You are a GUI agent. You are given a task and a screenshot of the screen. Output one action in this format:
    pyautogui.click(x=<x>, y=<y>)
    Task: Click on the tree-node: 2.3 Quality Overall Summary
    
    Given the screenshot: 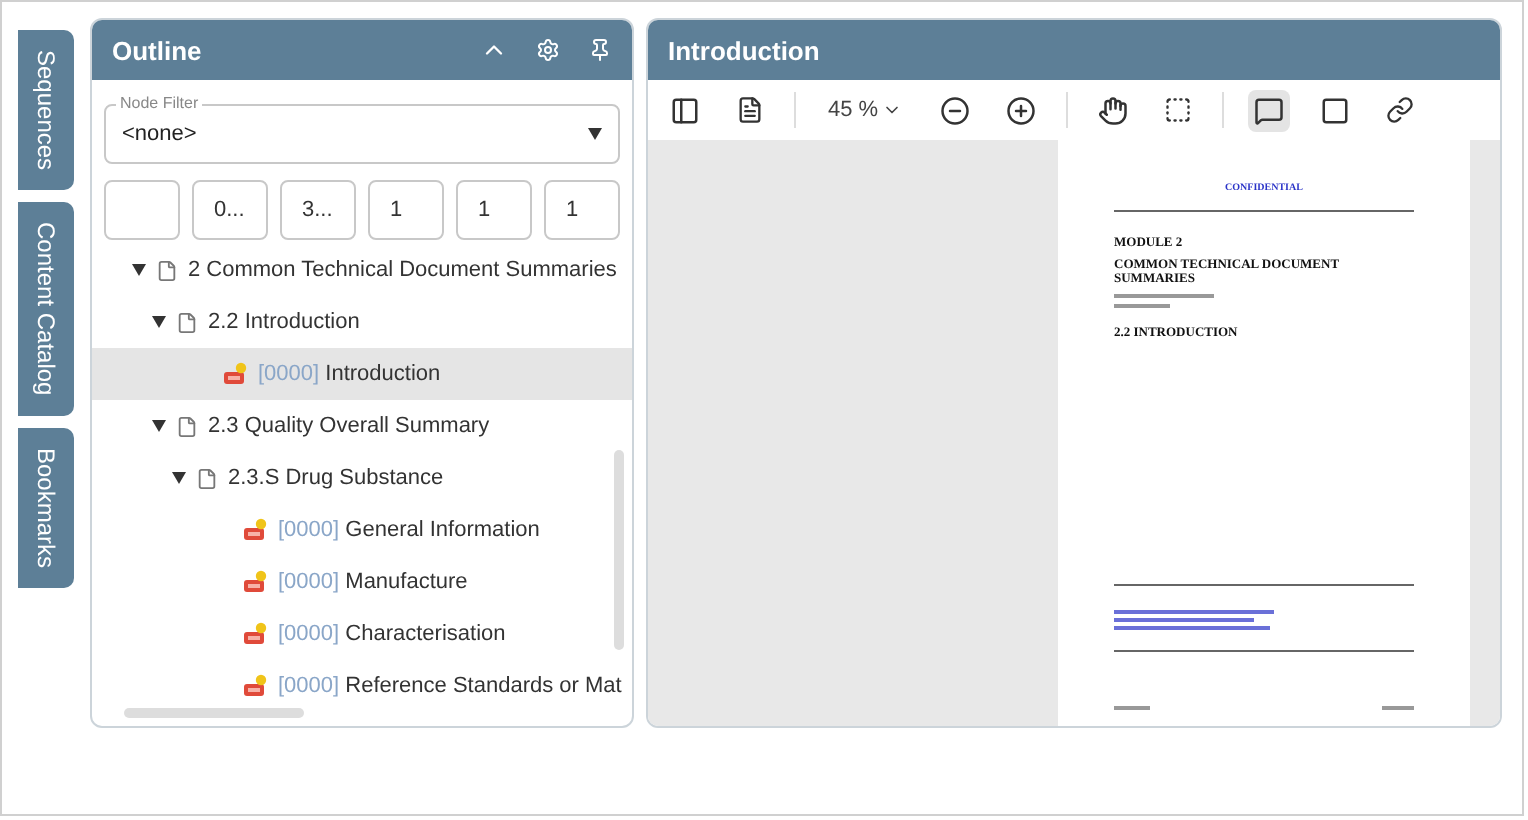 What is the action you would take?
    pyautogui.click(x=362, y=426)
    